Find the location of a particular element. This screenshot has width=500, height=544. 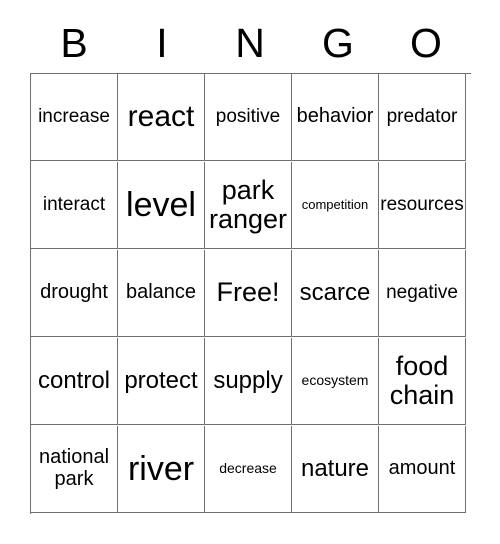

bingo-cell: balance is located at coordinates (161, 293).